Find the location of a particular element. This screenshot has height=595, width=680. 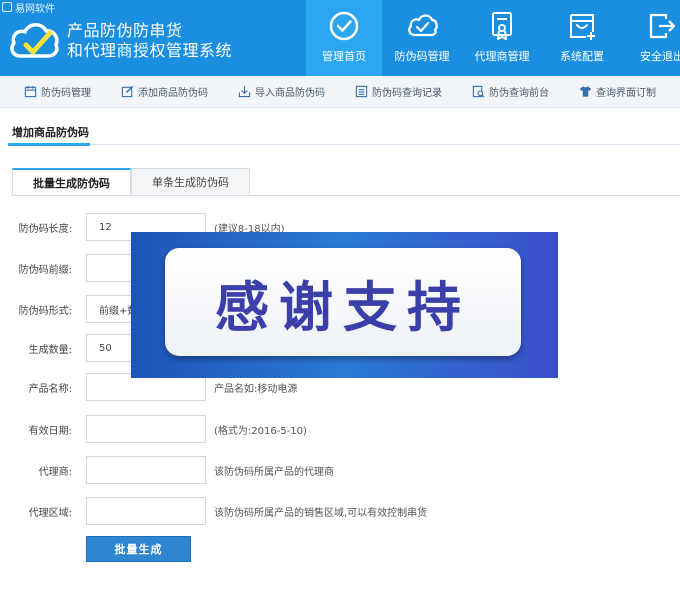

brand-tag-label: 易网软件 is located at coordinates (35, 9).